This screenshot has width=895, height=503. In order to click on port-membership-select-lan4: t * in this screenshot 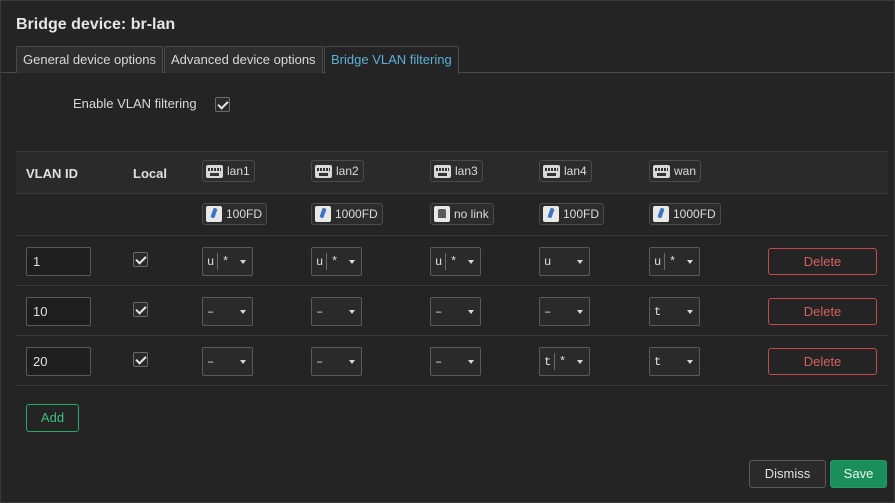, I will do `click(564, 361)`.